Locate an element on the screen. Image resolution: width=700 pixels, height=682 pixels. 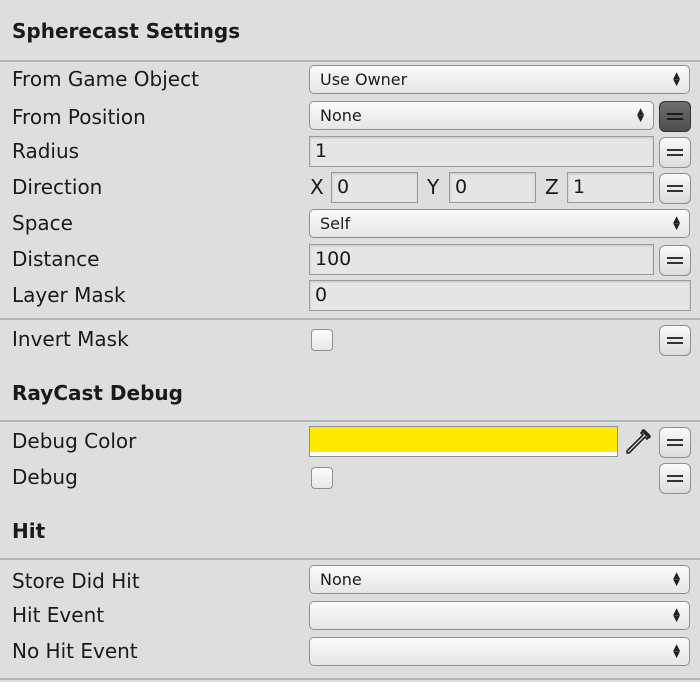
label-invert-mask: Invert Mask is located at coordinates (70, 339).